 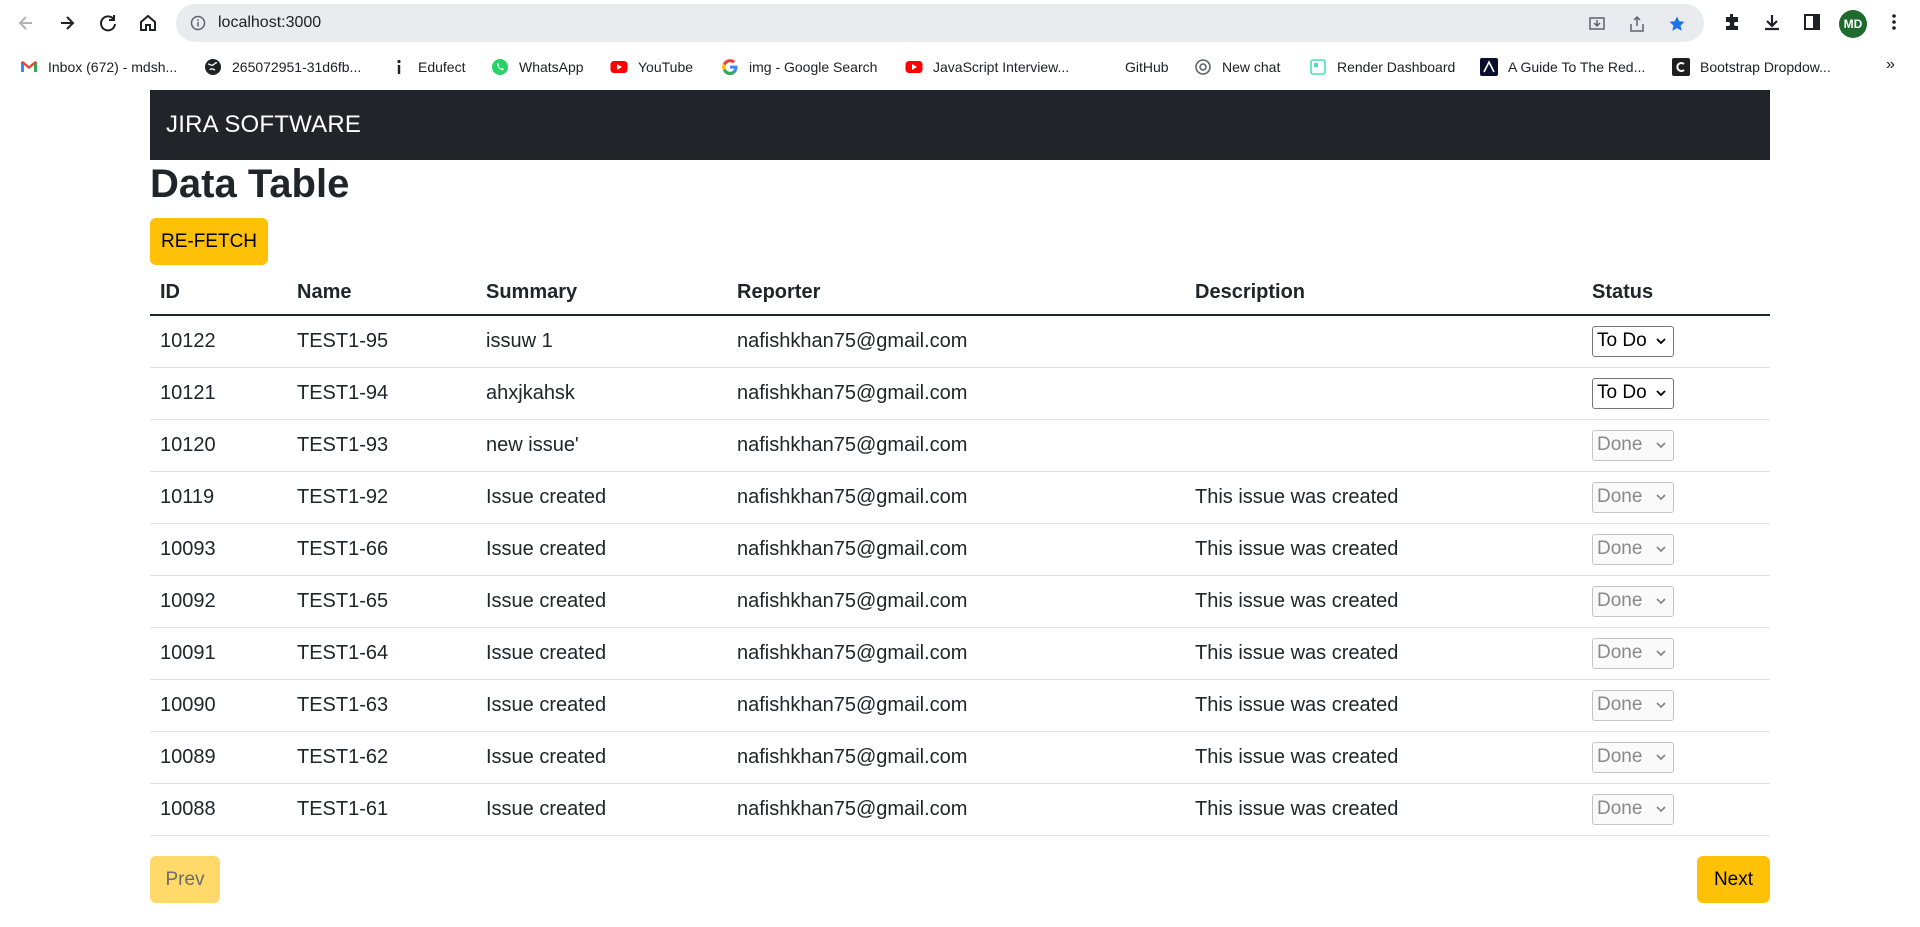 What do you see at coordinates (218, 341) in the screenshot?
I see `cell-id: 10122` at bounding box center [218, 341].